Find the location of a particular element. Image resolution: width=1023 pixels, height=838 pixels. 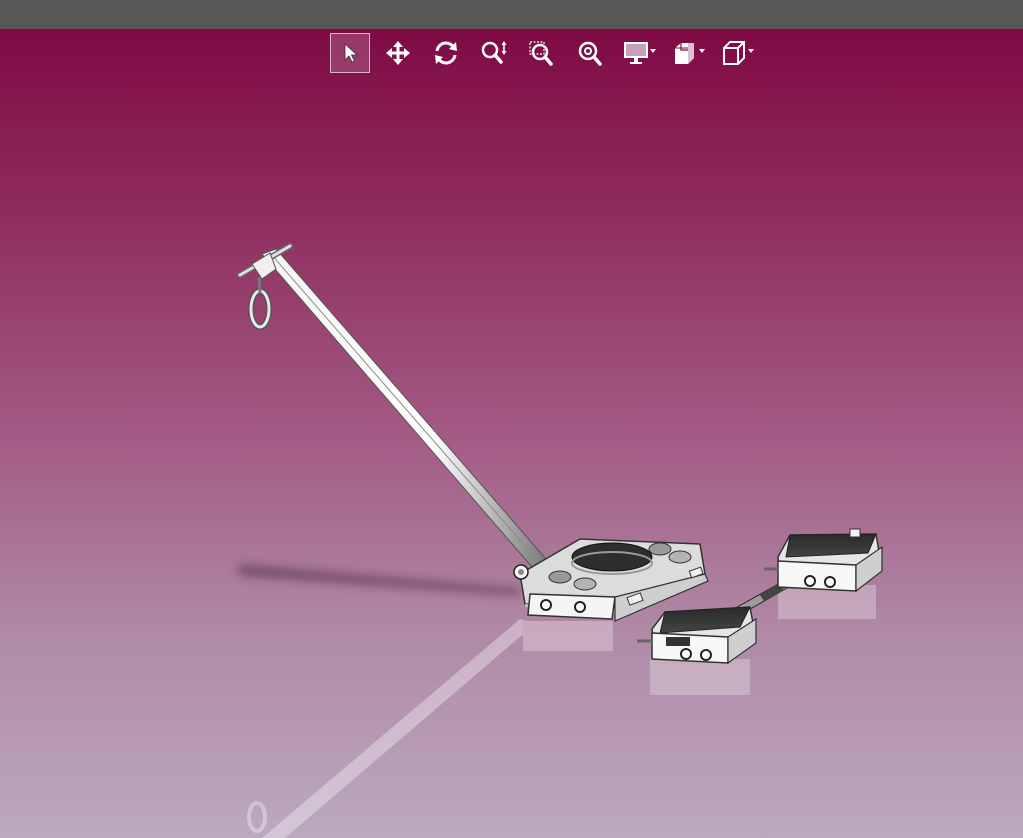

select-tool-button is located at coordinates (350, 53).